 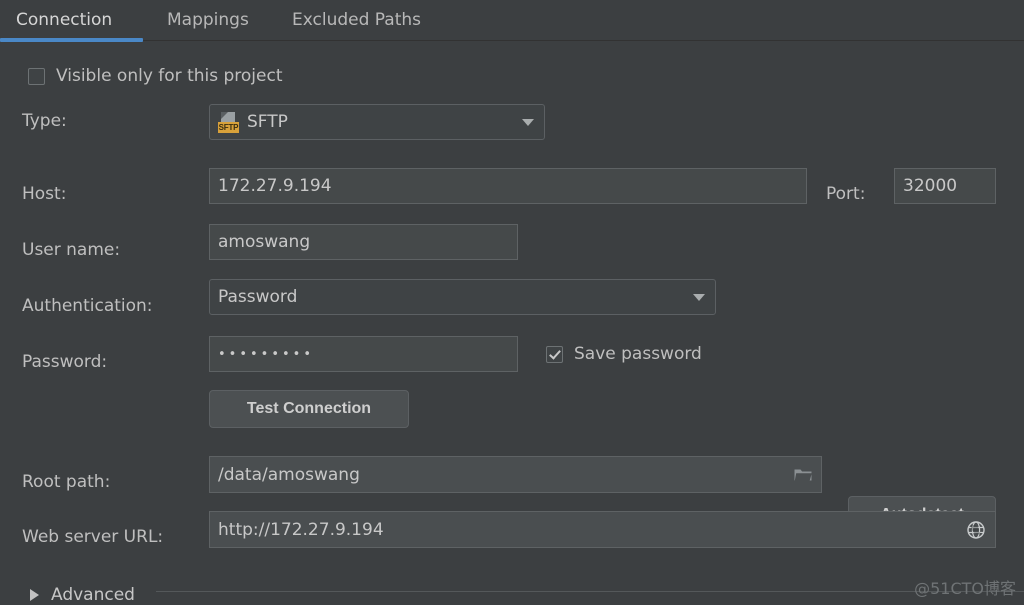 I want to click on tab-bar-divider, so click(x=512, y=40).